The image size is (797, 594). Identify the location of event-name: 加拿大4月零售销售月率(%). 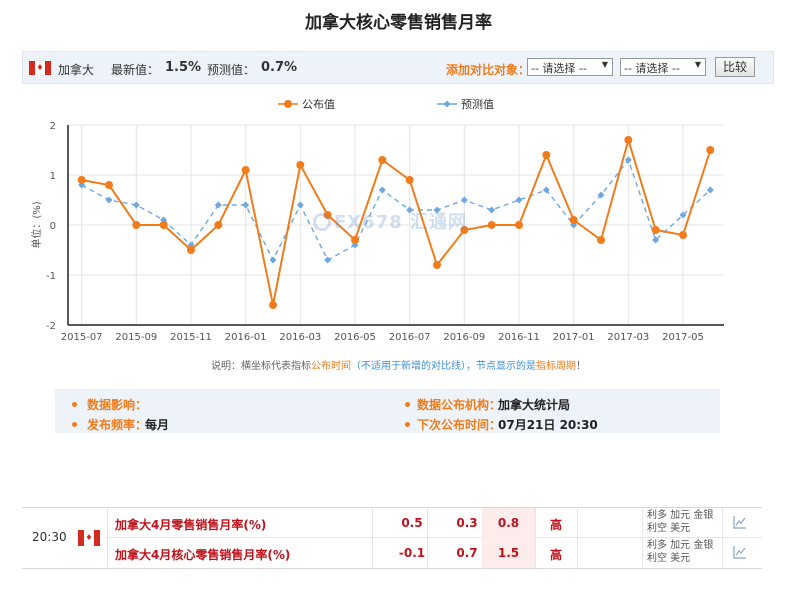
(190, 524).